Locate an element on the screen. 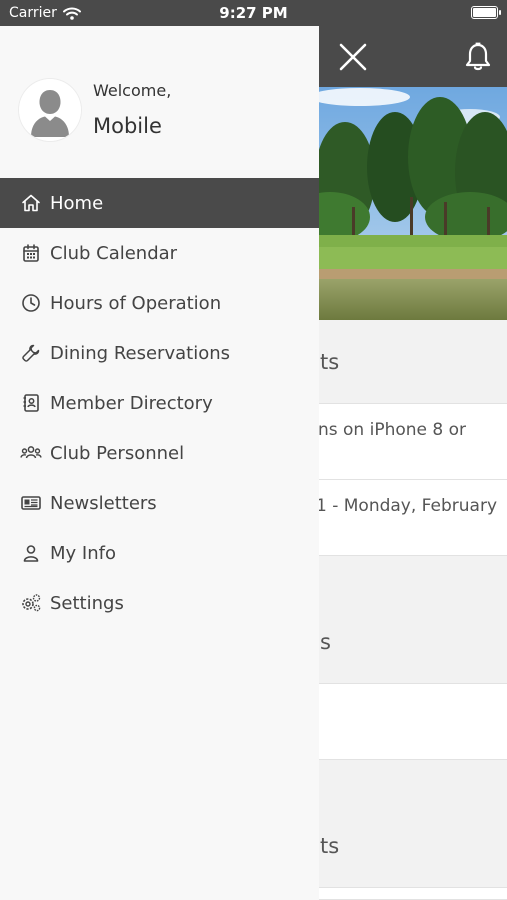 Image resolution: width=507 pixels, height=900 pixels. battery-level is located at coordinates (484, 12).